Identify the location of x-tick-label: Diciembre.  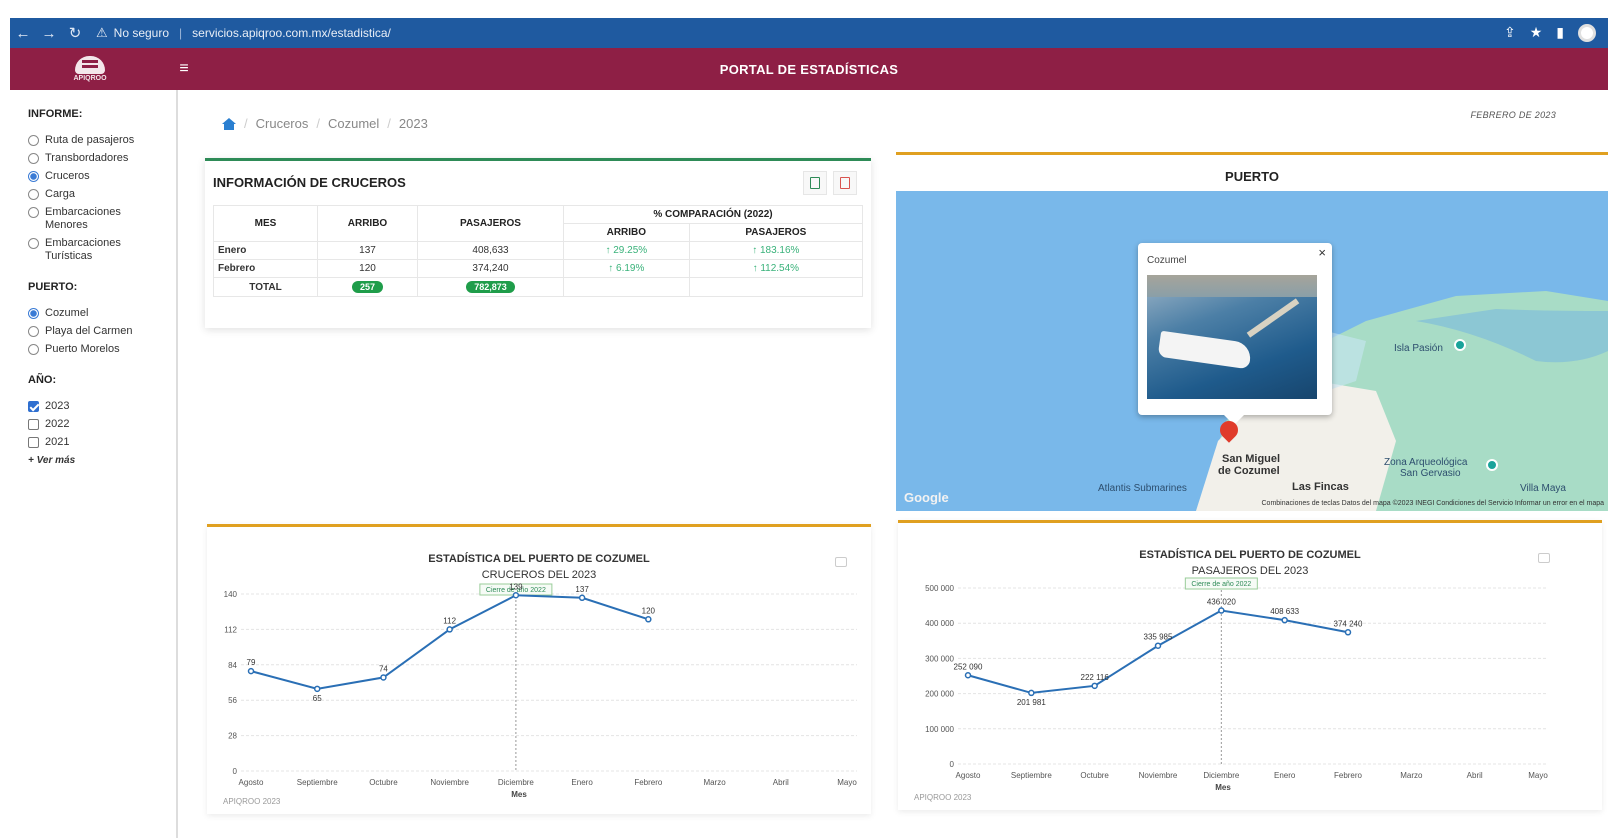
(516, 782).